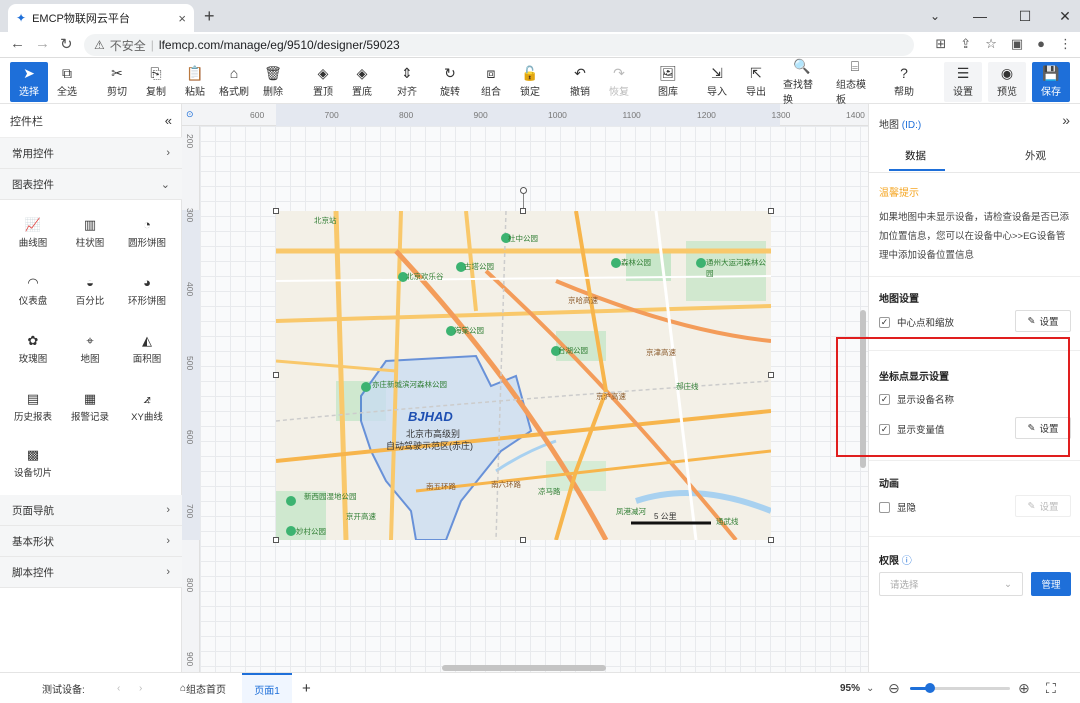 The image size is (1080, 703). I want to click on center-zoom-set-button: ✎ 设置, so click(1043, 321).